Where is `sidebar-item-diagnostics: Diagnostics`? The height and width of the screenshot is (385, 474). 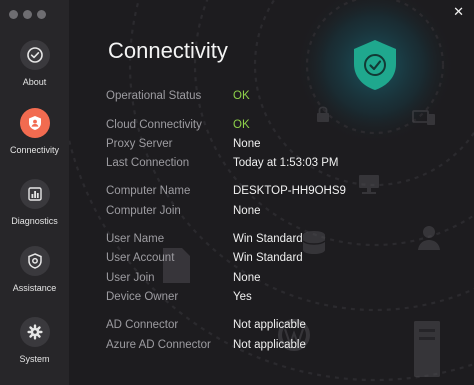
sidebar-item-diagnostics: Diagnostics is located at coordinates (34, 202).